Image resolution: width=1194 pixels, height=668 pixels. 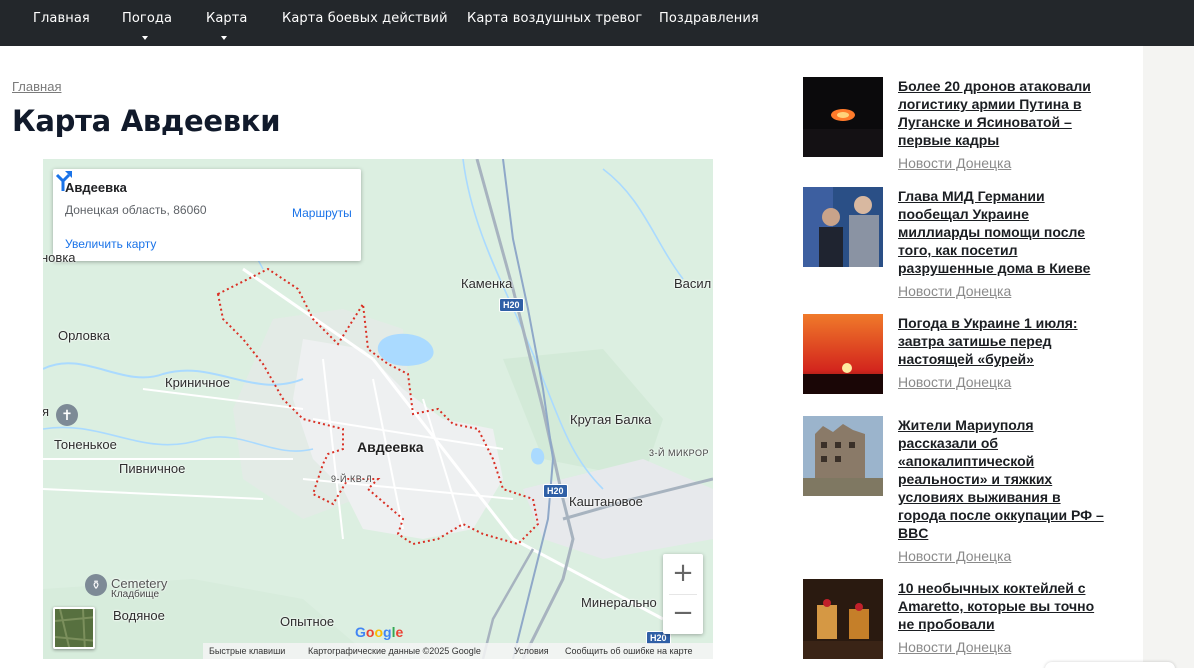 I want to click on zoom-out-button: −, so click(x=683, y=614).